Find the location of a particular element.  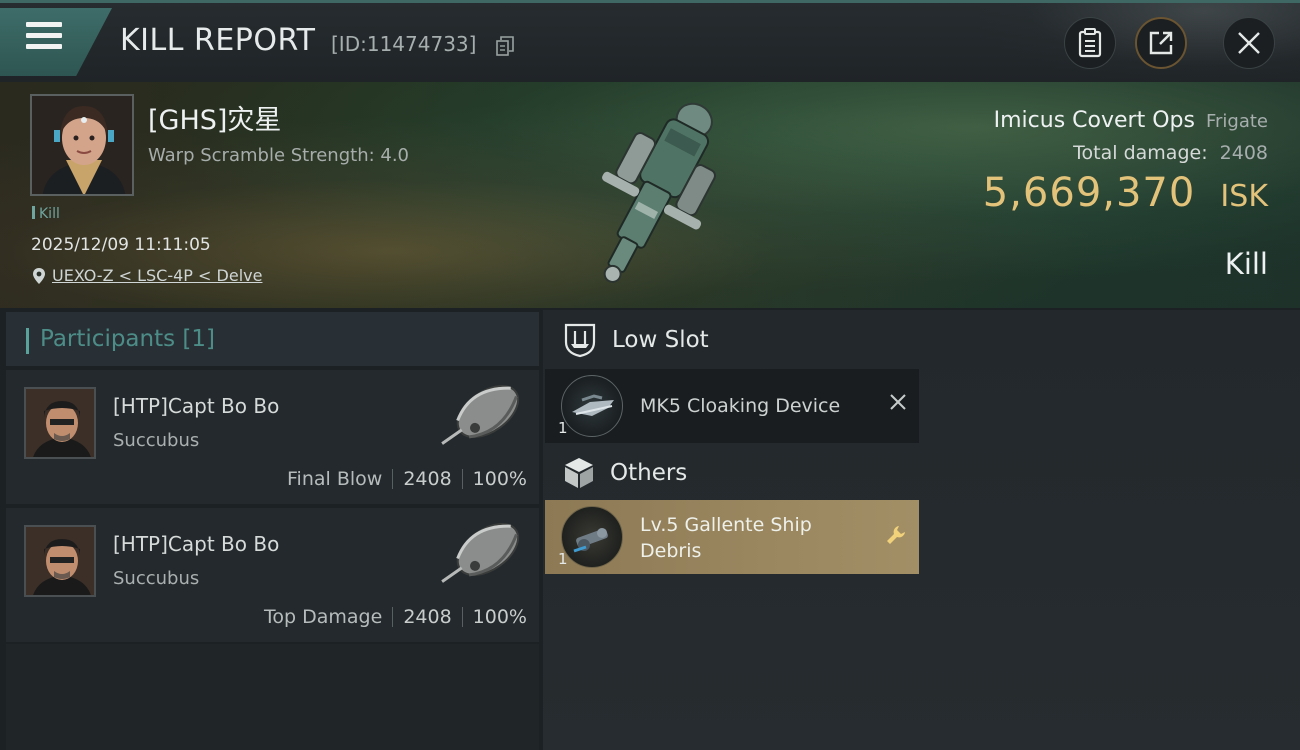

result-label: Kill is located at coordinates (1246, 264).